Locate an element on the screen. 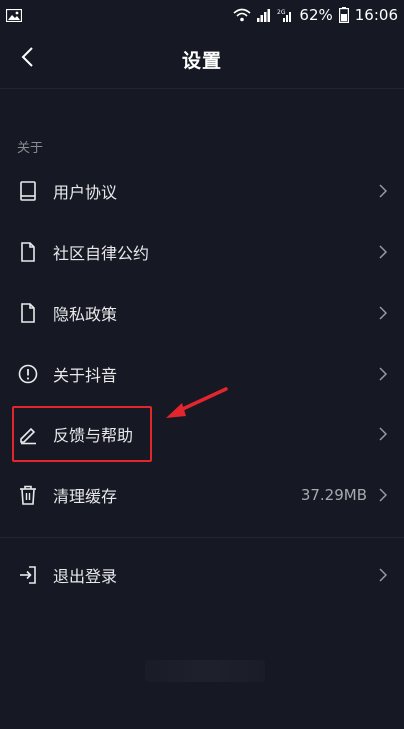  menu-item-user-agreement: 用户协议 is located at coordinates (202, 191).